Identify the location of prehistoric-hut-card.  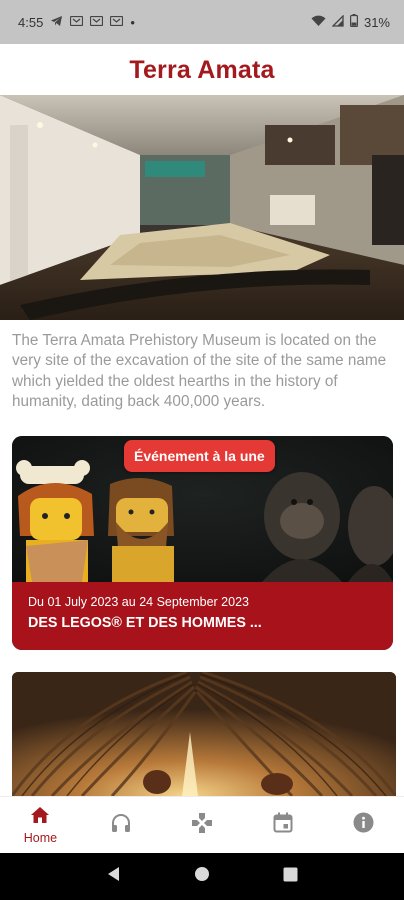
(204, 734).